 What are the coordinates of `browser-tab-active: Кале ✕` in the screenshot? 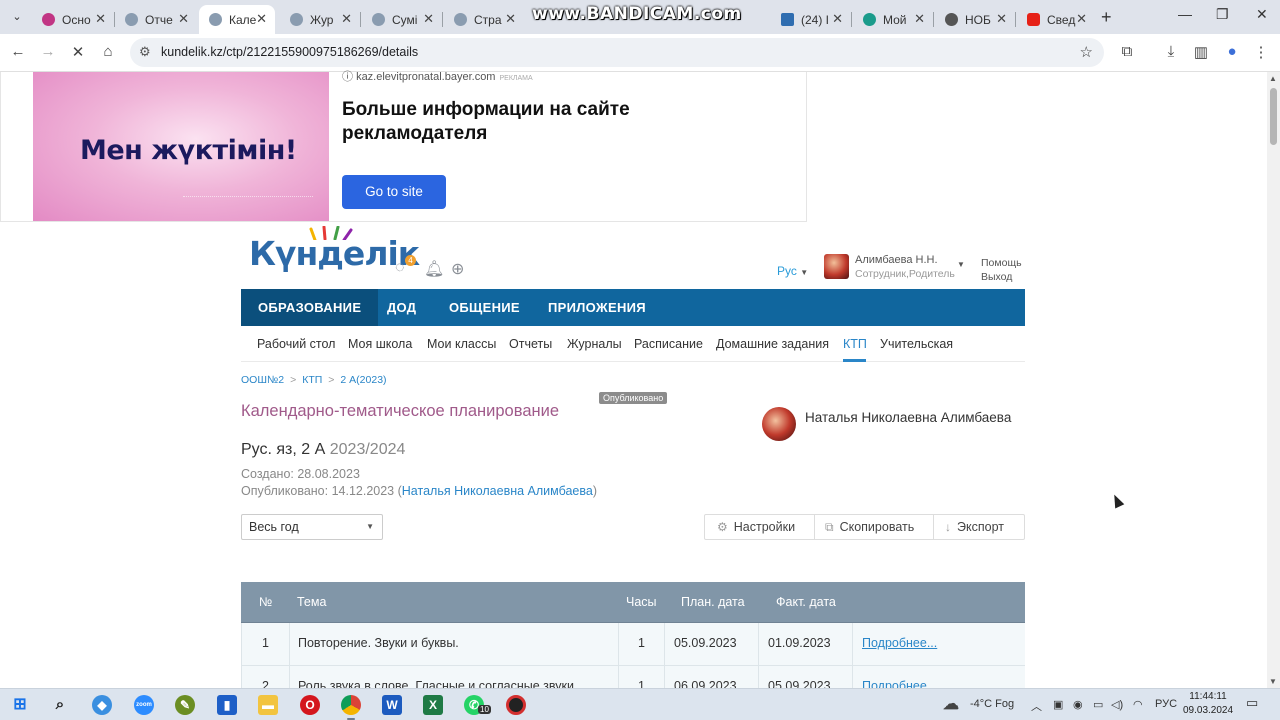 It's located at (237, 19).